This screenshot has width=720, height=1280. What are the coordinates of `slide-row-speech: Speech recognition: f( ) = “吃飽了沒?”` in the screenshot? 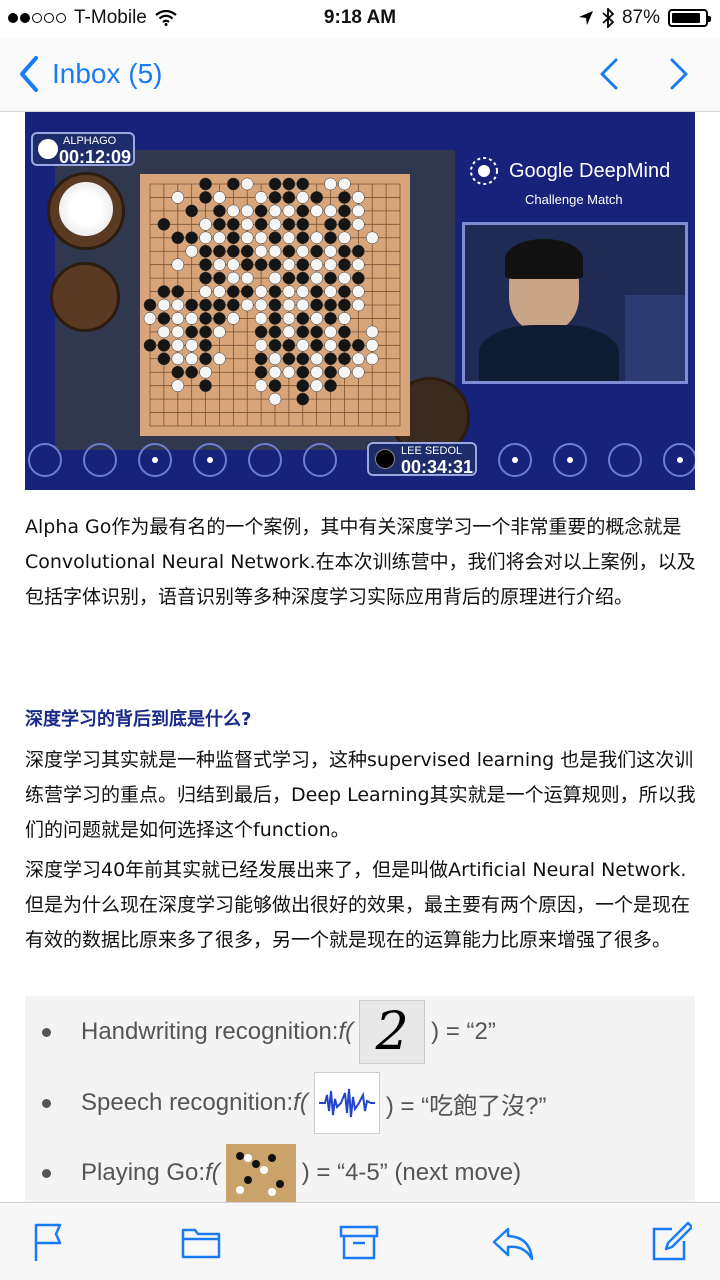 It's located at (286, 1103).